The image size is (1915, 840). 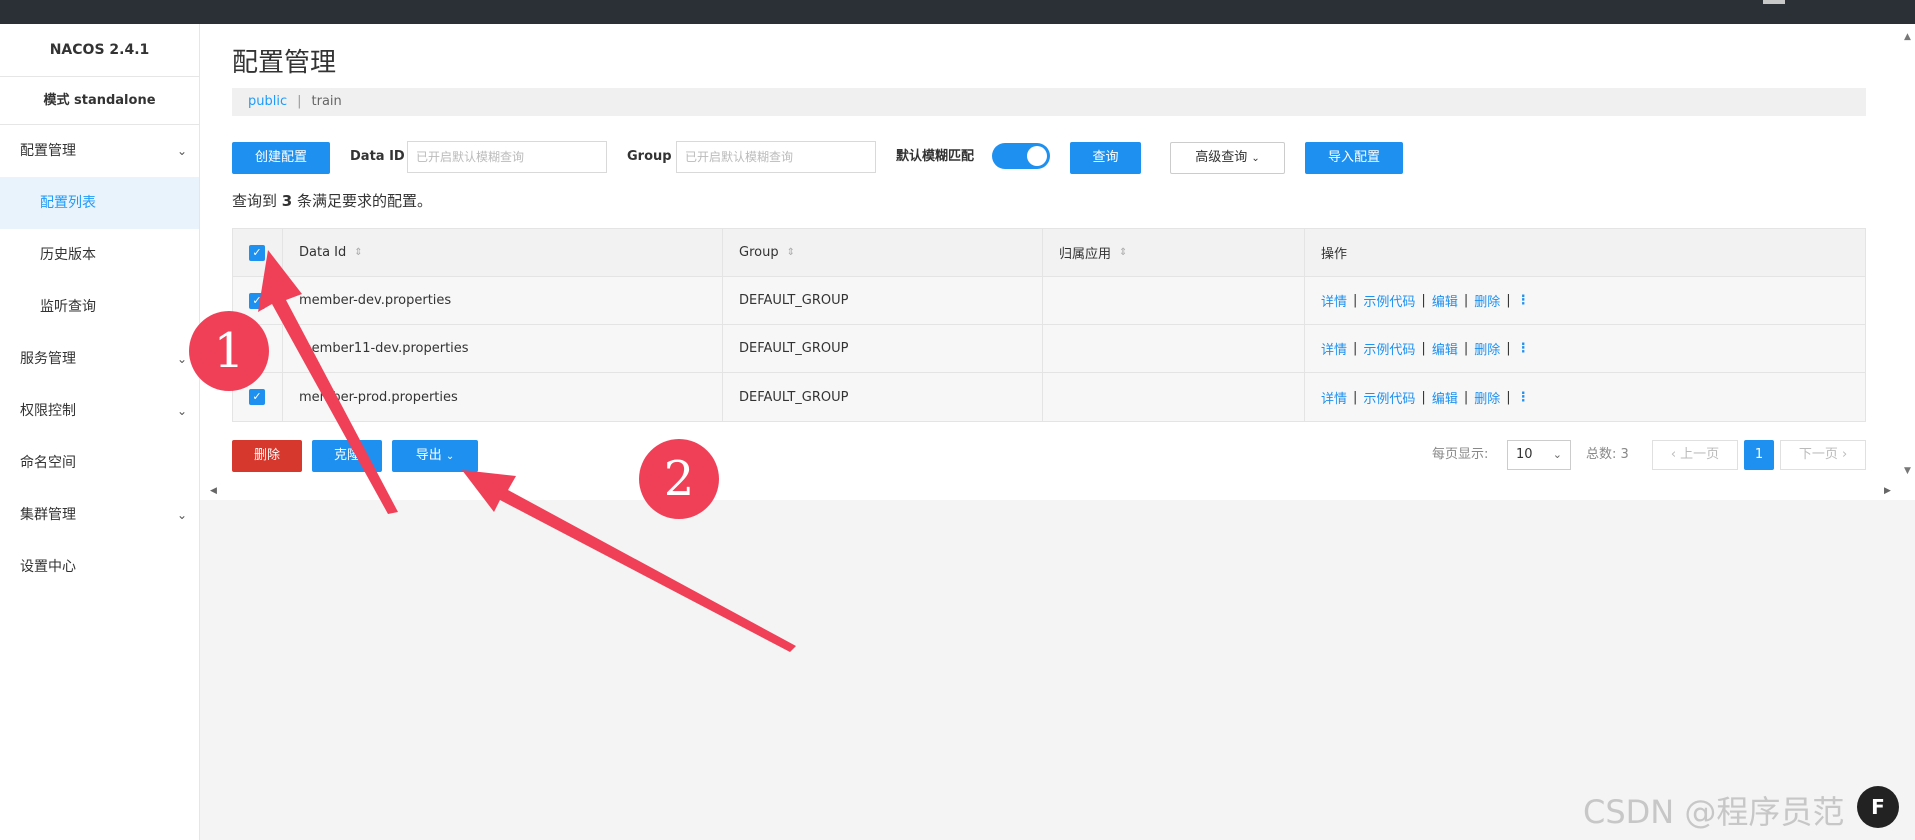 I want to click on sidebar-item-settings: 设置中心, so click(x=99, y=567).